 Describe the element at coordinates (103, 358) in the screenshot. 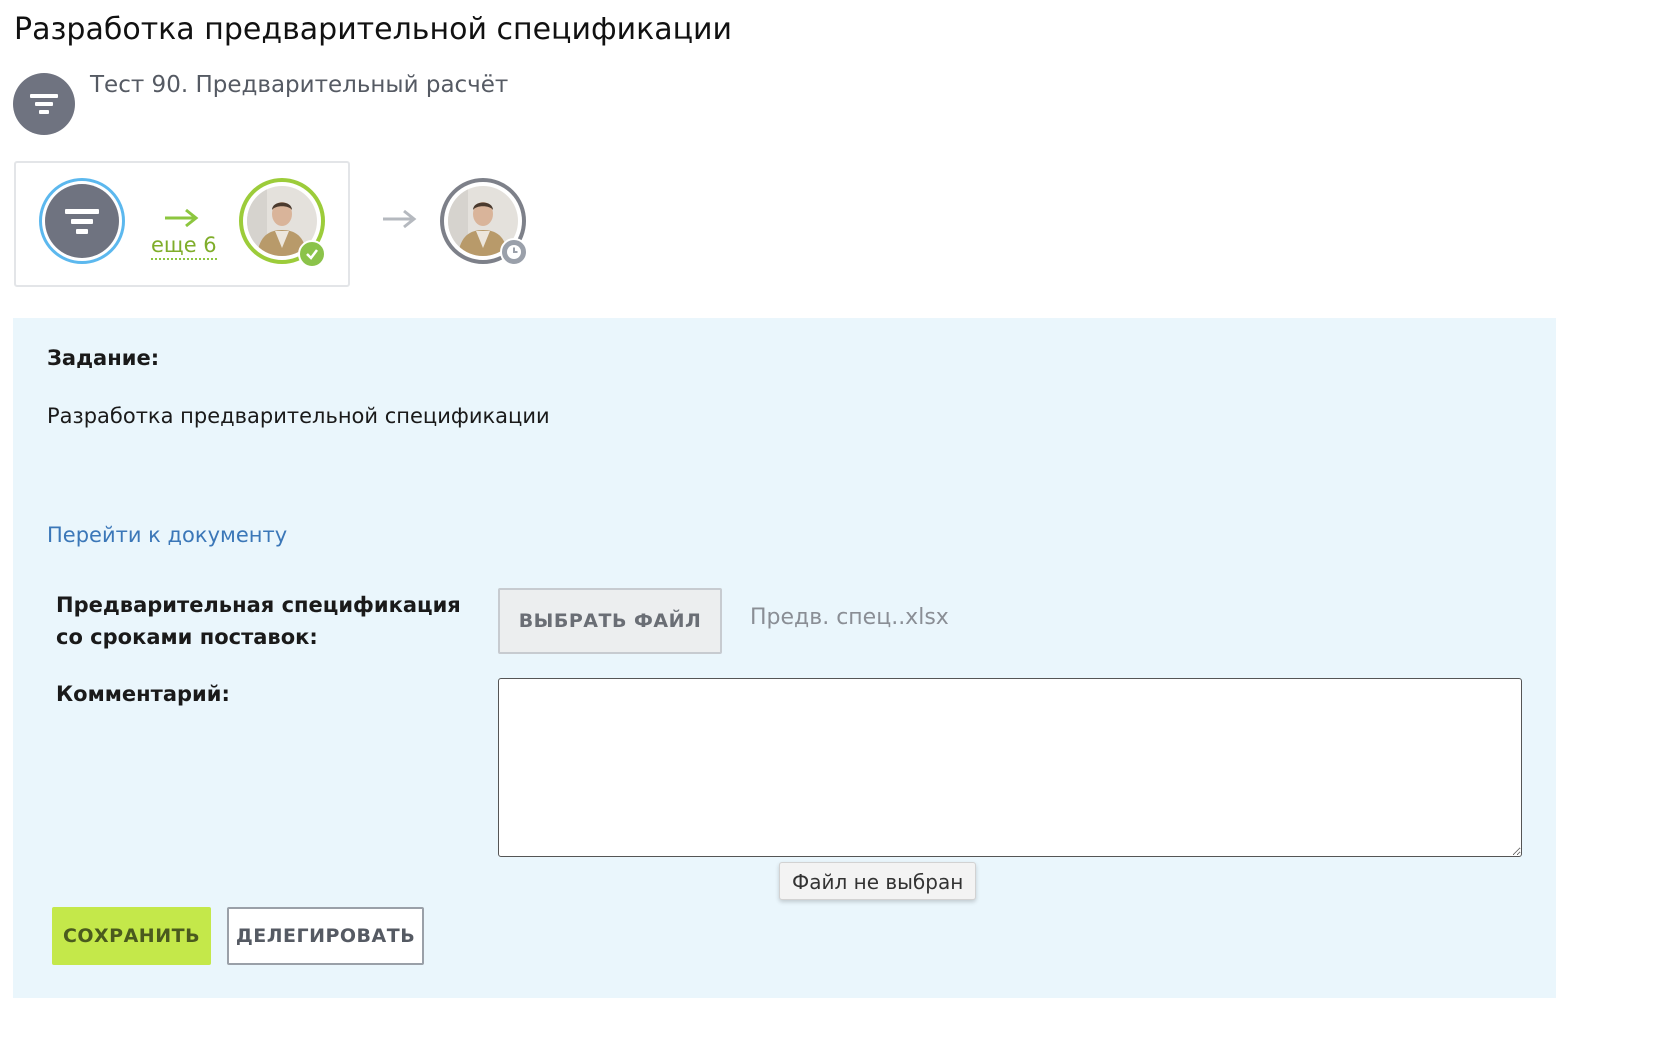

I see `task-label: Задание:` at that location.